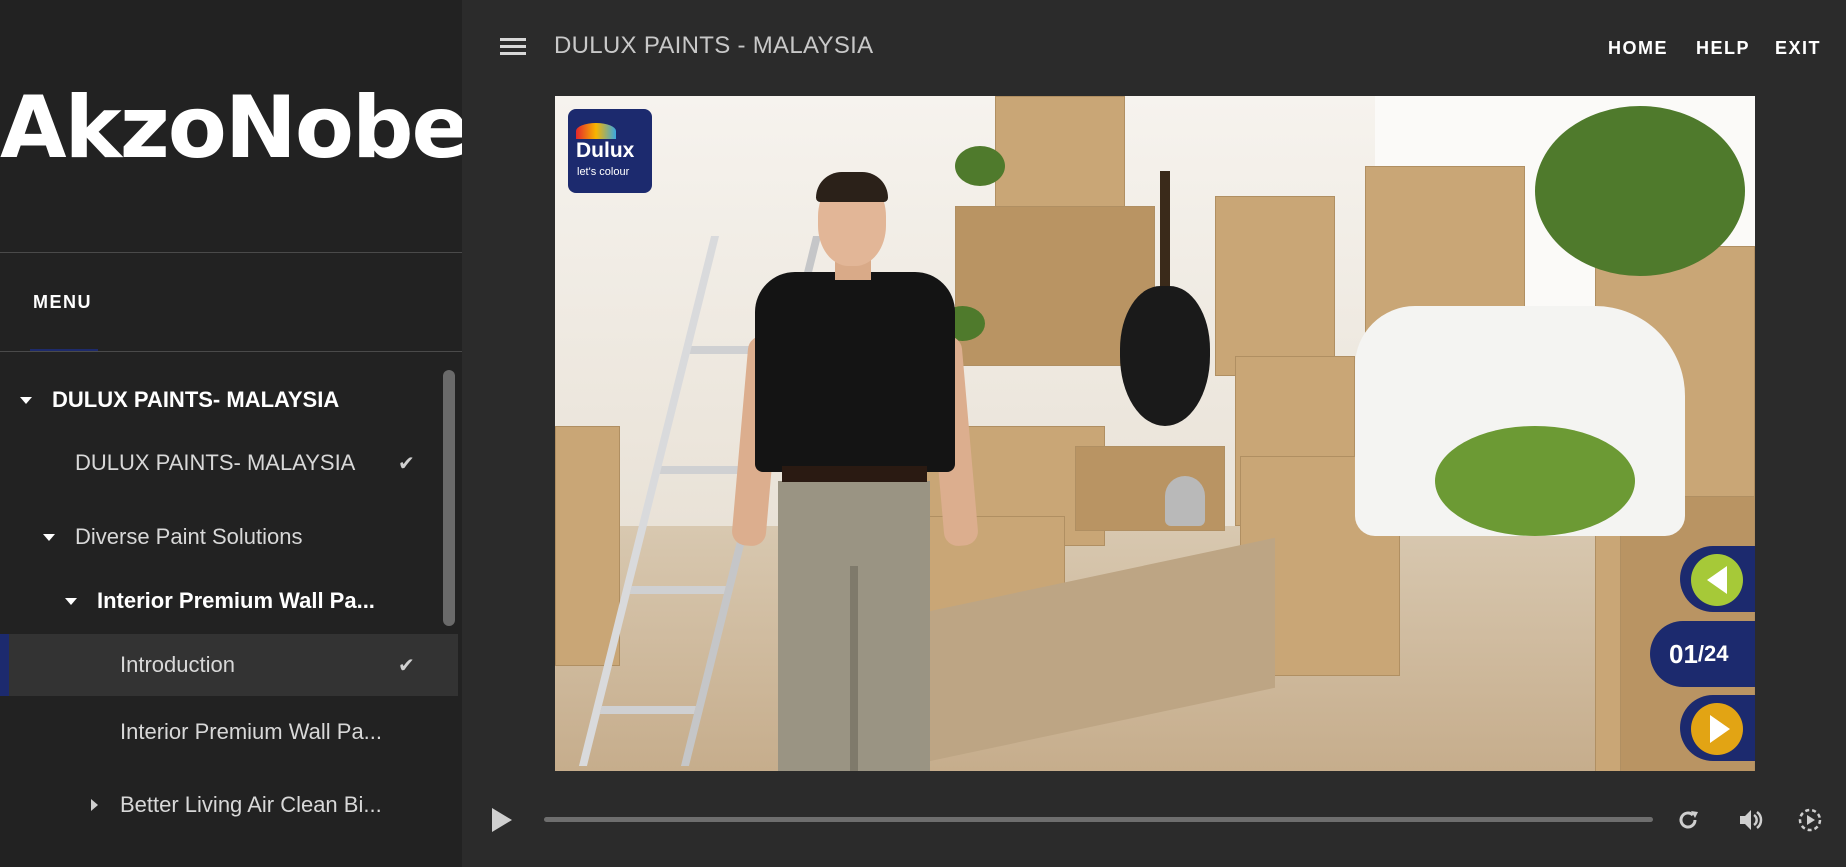 The width and height of the screenshot is (1846, 867). I want to click on sidebar-scrollbar, so click(449, 498).